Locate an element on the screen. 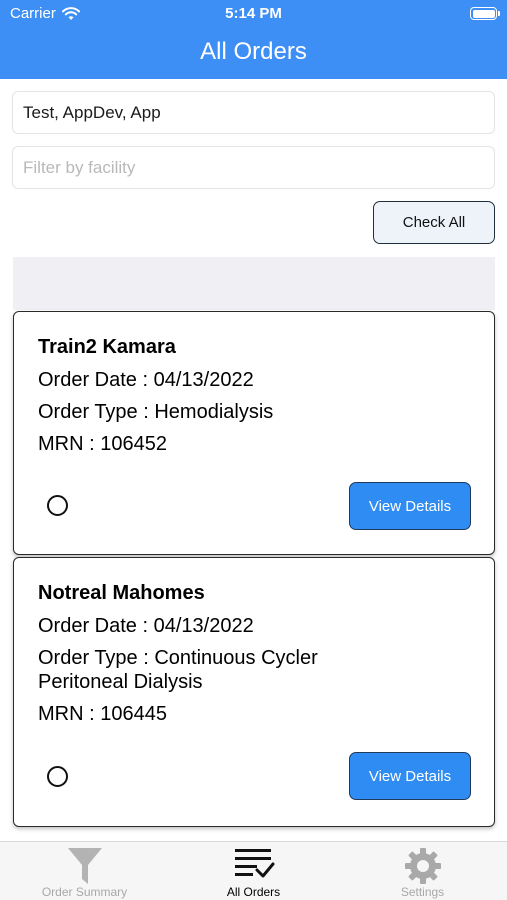  tab-all-orders: All Orders is located at coordinates (253, 871).